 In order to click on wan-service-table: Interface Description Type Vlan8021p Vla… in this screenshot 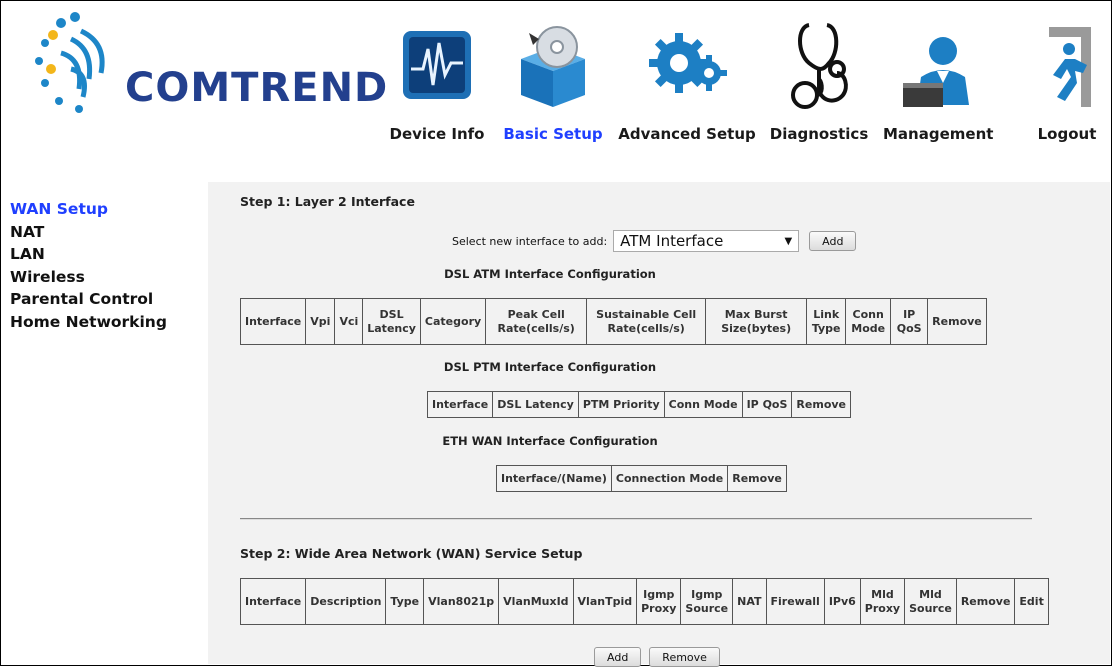, I will do `click(644, 601)`.